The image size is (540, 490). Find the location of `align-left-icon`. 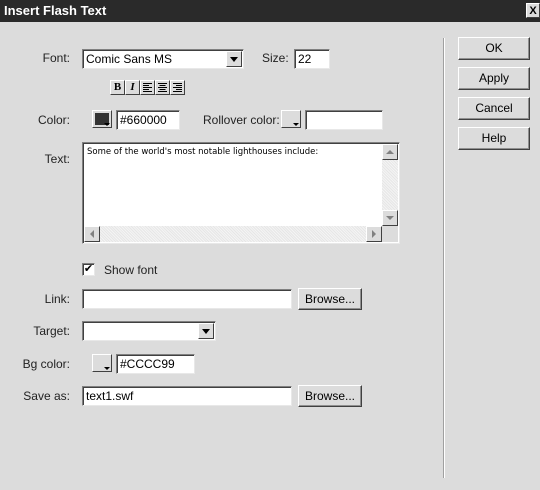

align-left-icon is located at coordinates (147, 87).